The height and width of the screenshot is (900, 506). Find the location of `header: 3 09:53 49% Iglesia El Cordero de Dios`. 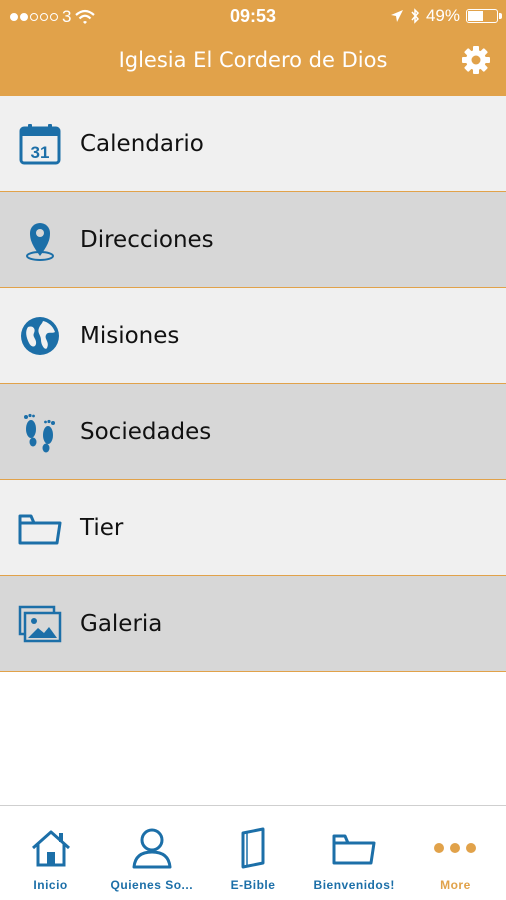

header: 3 09:53 49% Iglesia El Cordero de Dios is located at coordinates (253, 48).